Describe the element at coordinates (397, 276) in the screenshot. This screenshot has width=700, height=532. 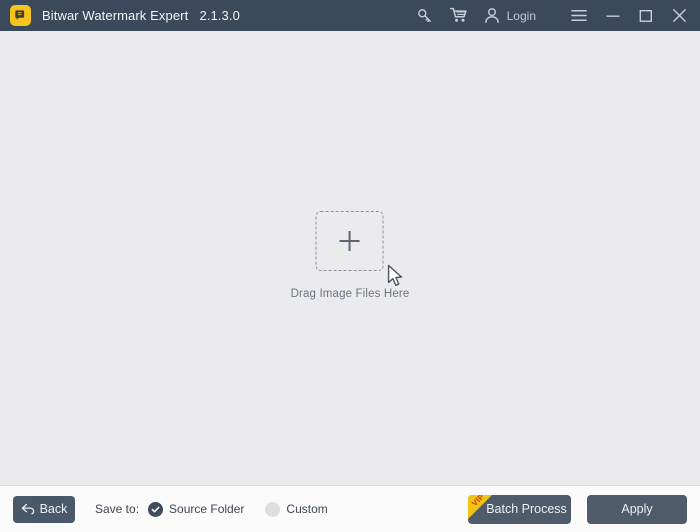
I see `cursor-arrow-icon` at that location.